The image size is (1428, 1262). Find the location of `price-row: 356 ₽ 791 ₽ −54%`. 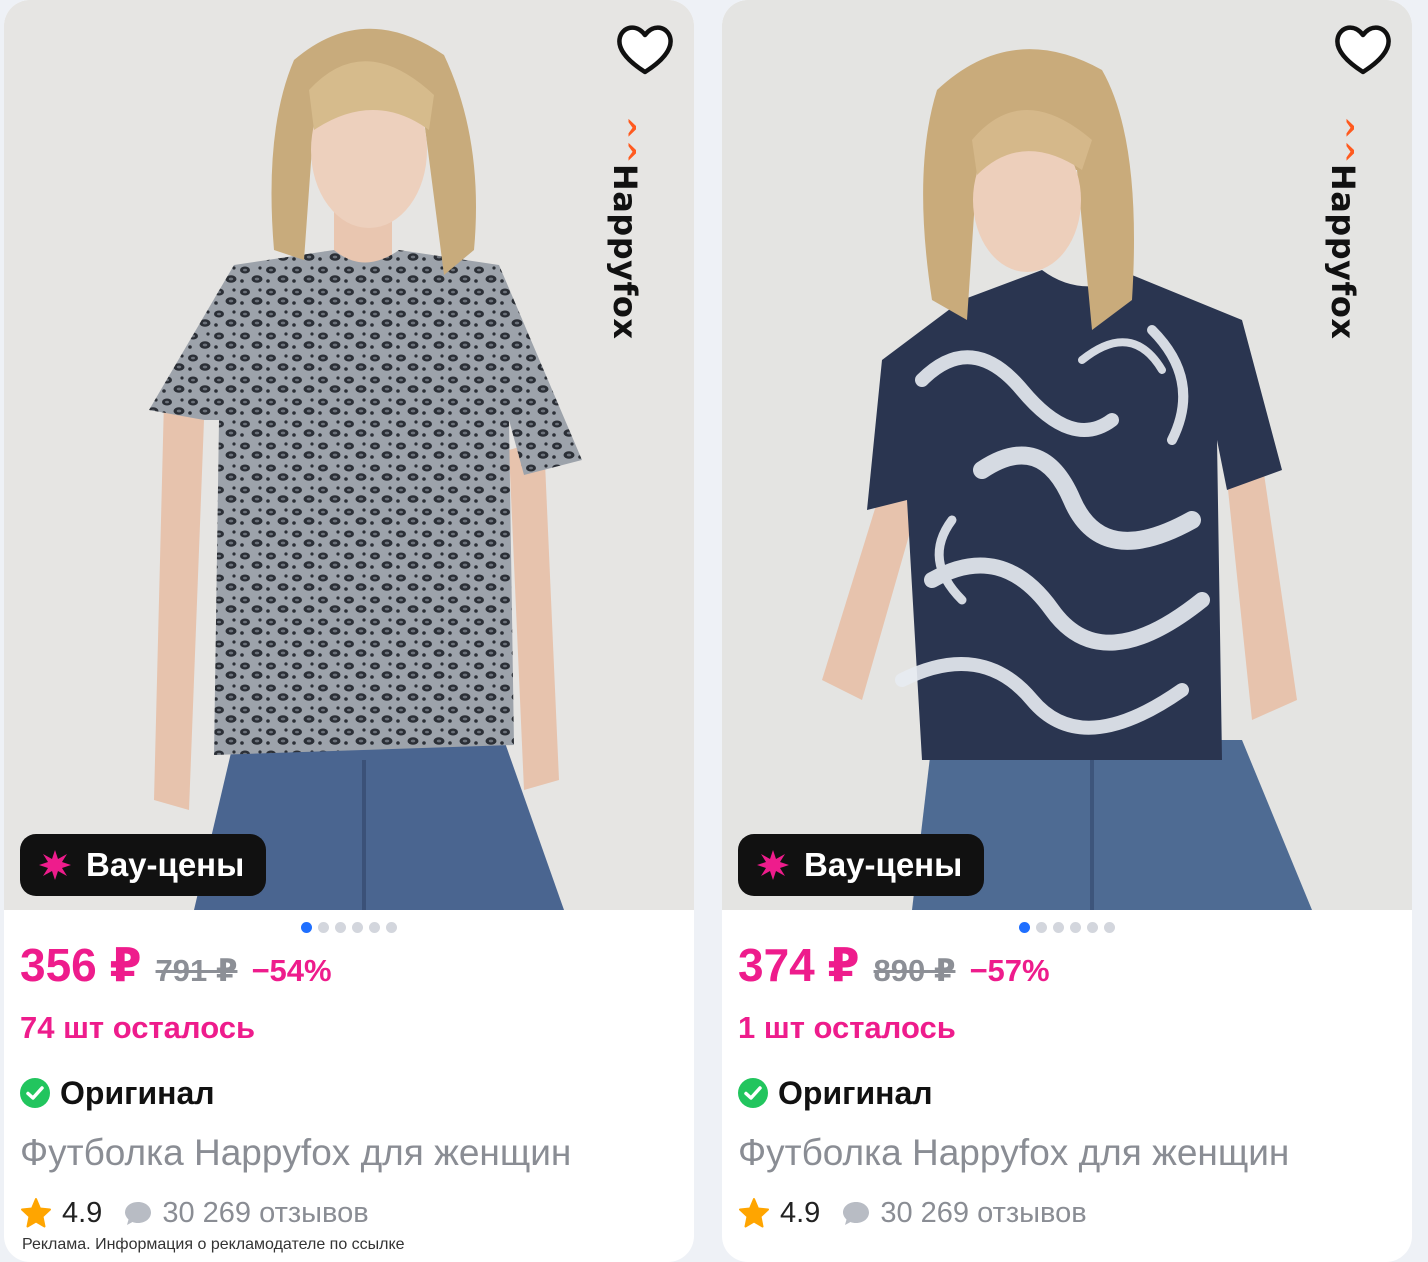

price-row: 356 ₽ 791 ₽ −54% is located at coordinates (349, 969).